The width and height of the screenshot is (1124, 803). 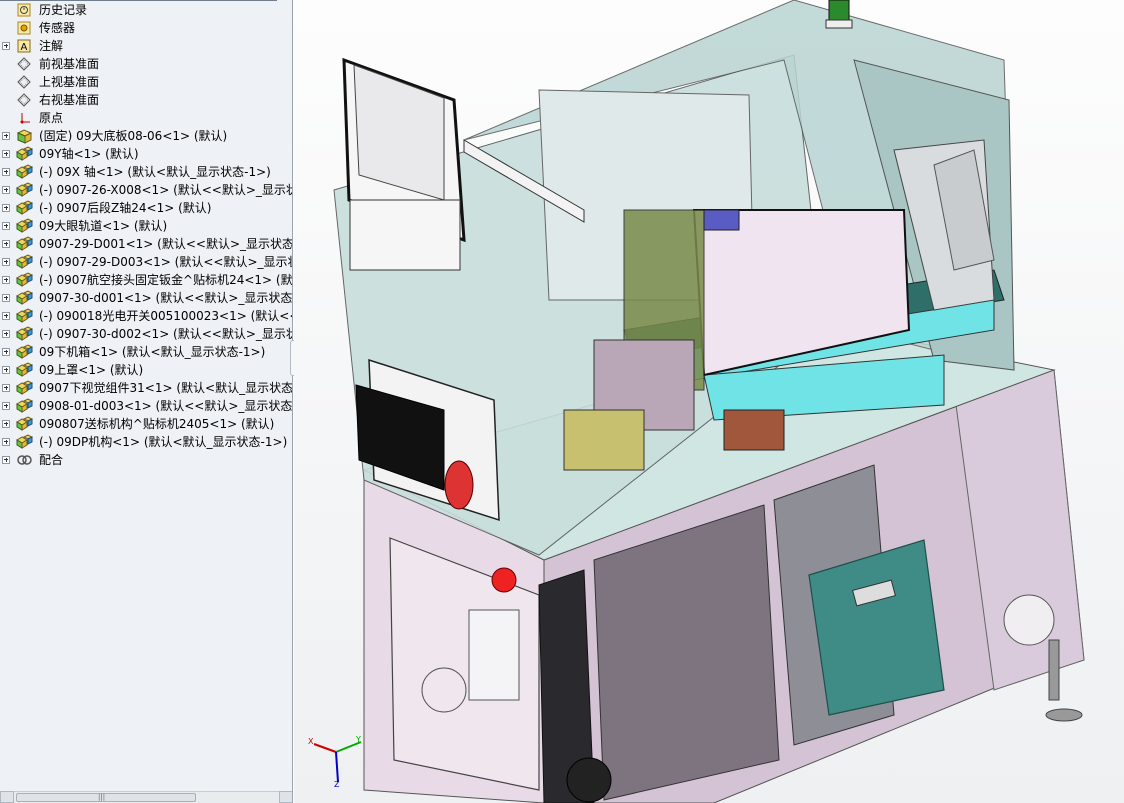 What do you see at coordinates (146, 370) in the screenshot?
I see `tree-item: 09上罩<1> (默认)` at bounding box center [146, 370].